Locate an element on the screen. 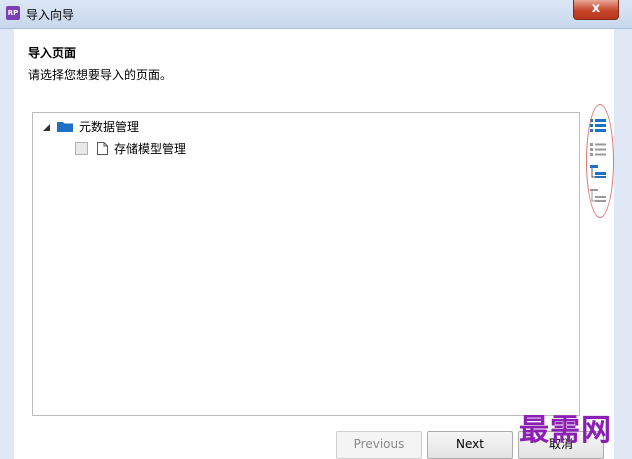 The width and height of the screenshot is (632, 459). previous-button: Previous is located at coordinates (379, 445).